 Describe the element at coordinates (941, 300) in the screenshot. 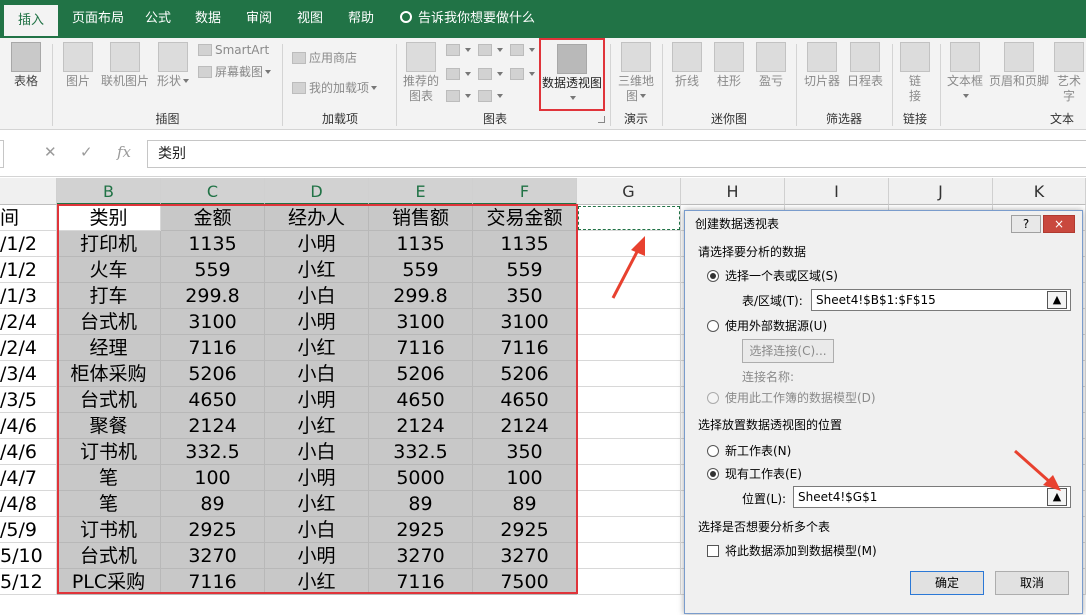

I see `range-input: Sheet4!$B$1:$F$15` at that location.